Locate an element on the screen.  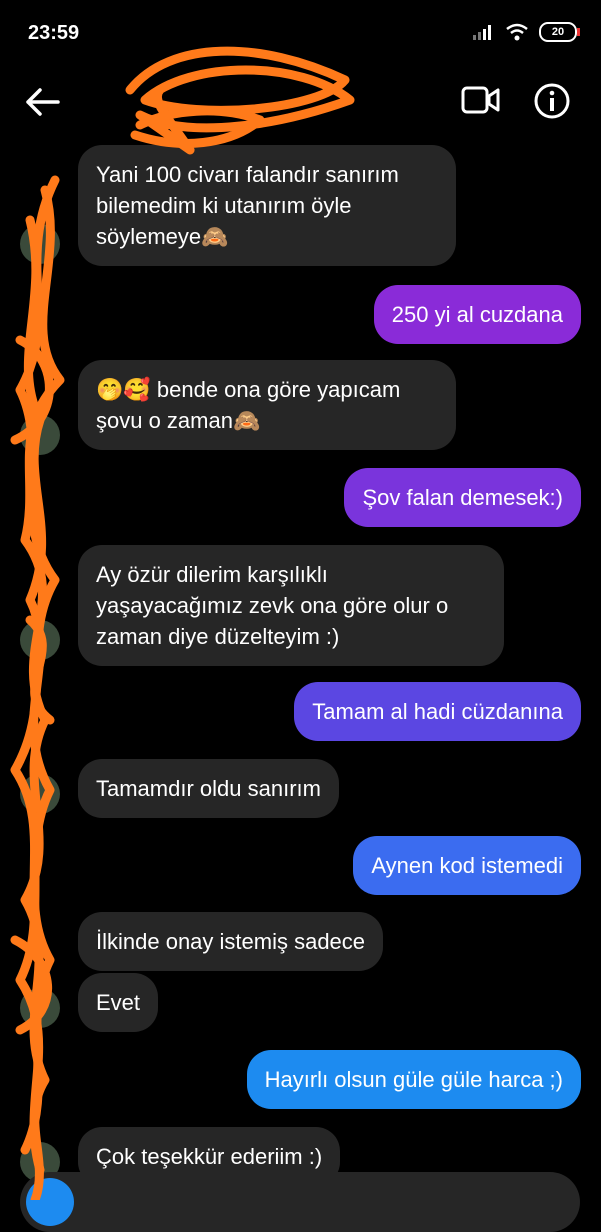
battery-level: 20 is located at coordinates (558, 32).